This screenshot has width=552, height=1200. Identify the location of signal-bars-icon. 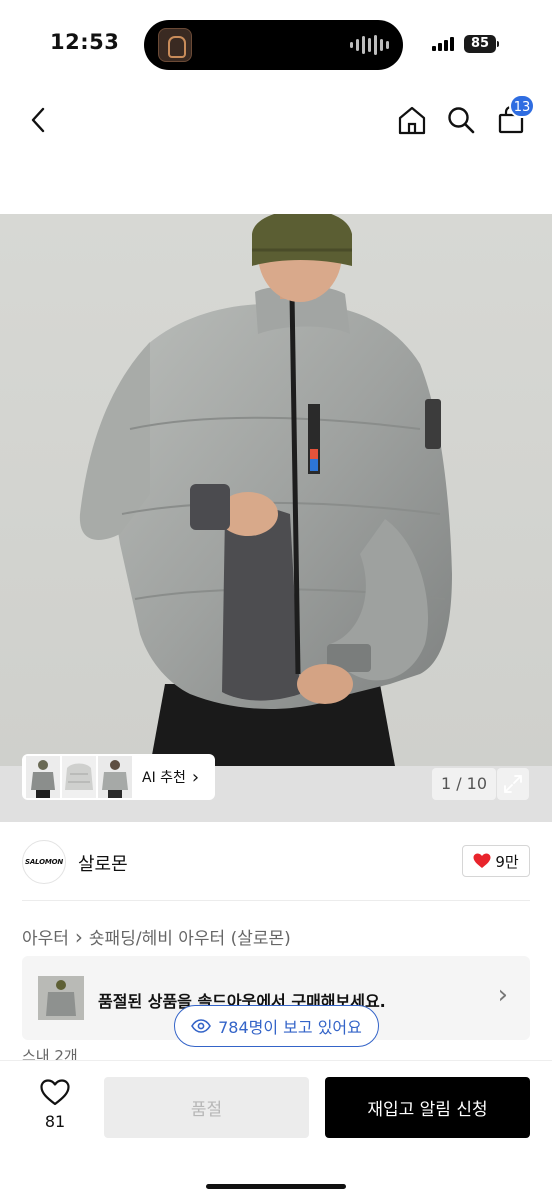
(443, 44).